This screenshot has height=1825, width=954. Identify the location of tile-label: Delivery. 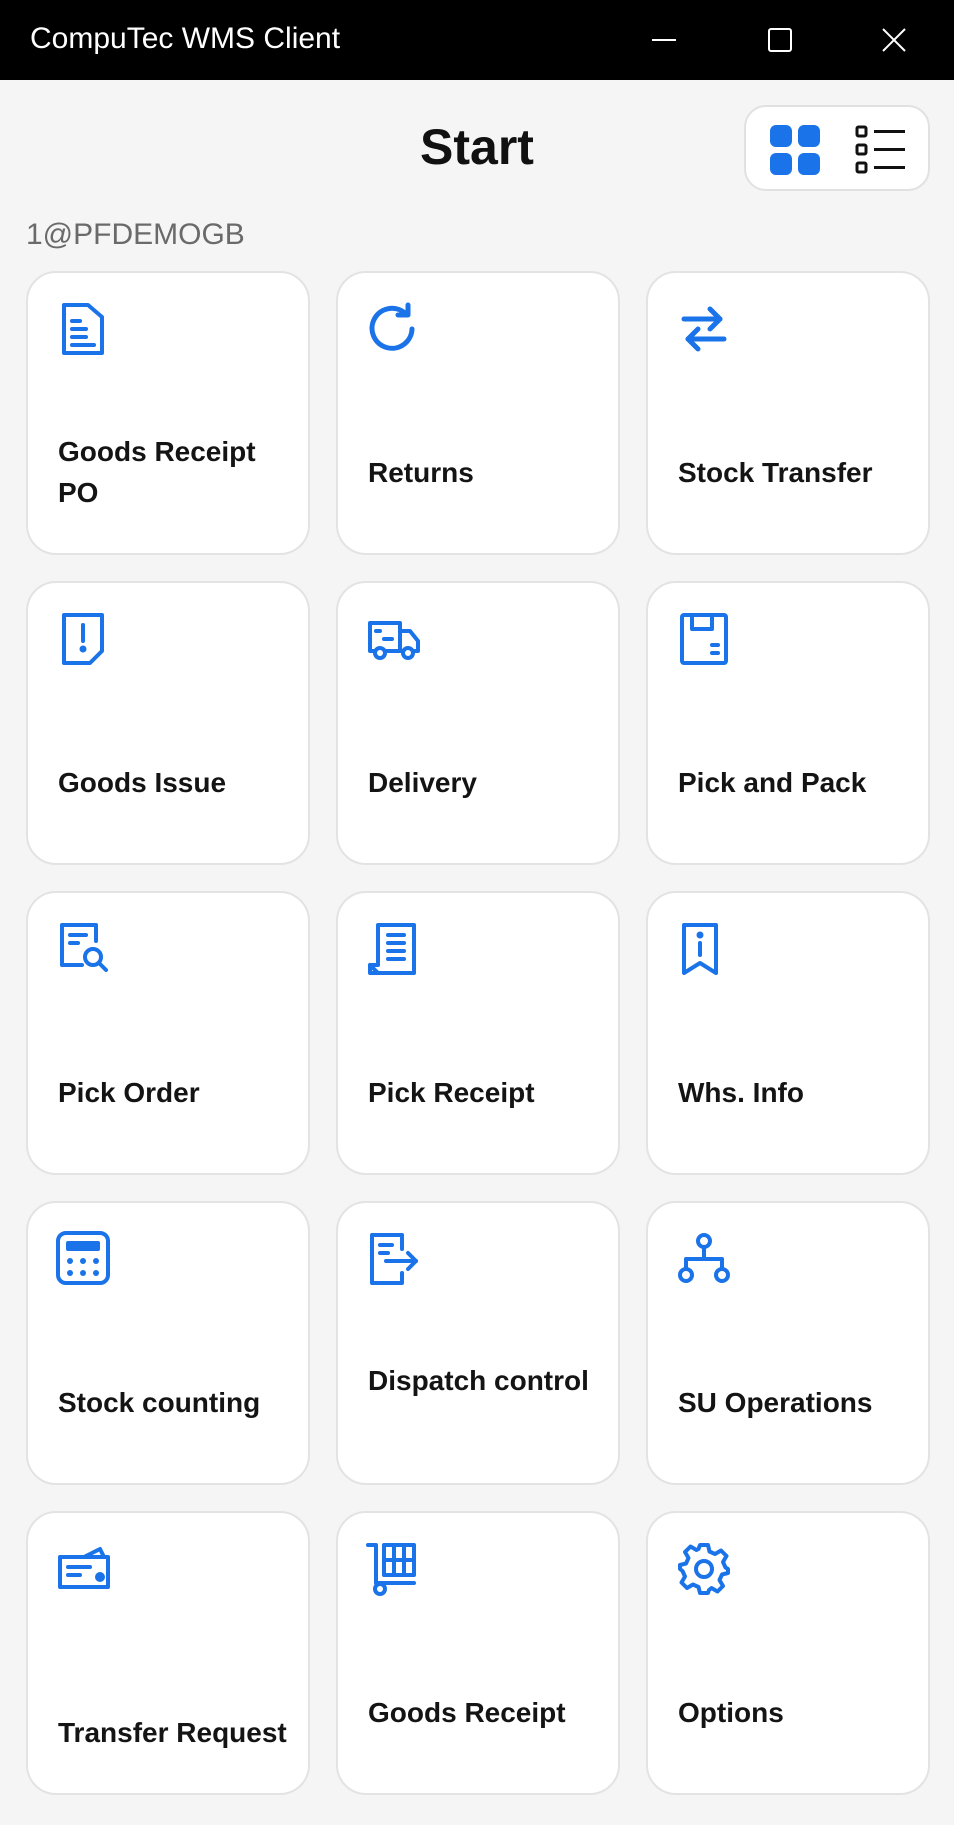
(422, 782).